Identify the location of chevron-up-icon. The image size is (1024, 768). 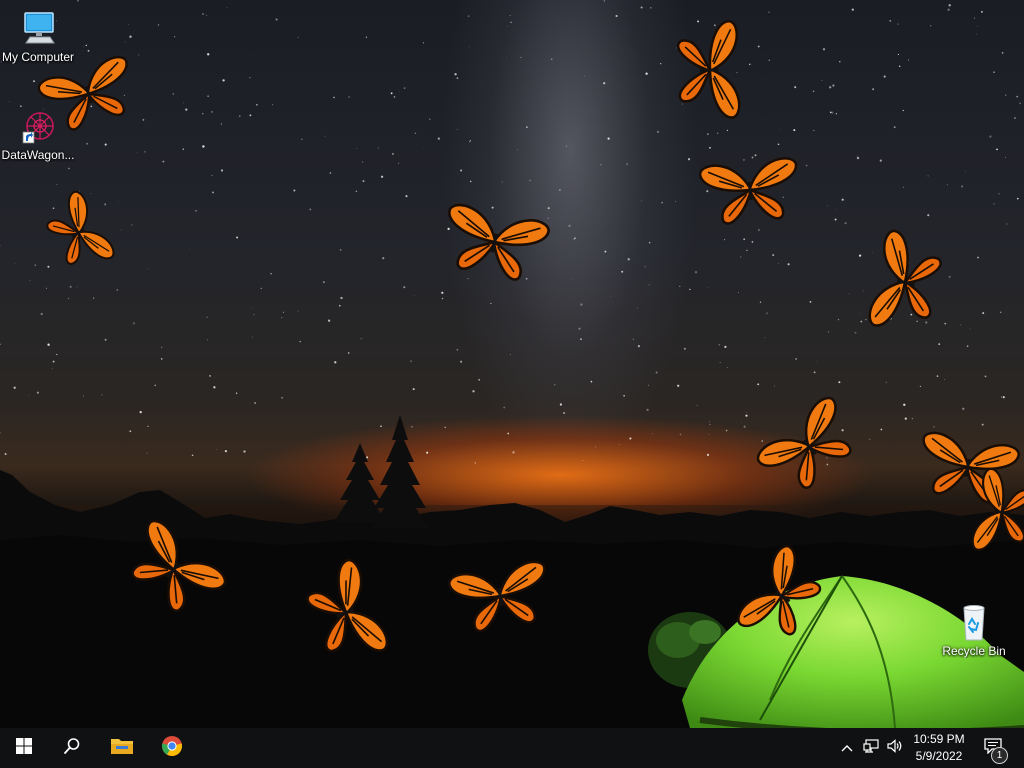
(847, 748).